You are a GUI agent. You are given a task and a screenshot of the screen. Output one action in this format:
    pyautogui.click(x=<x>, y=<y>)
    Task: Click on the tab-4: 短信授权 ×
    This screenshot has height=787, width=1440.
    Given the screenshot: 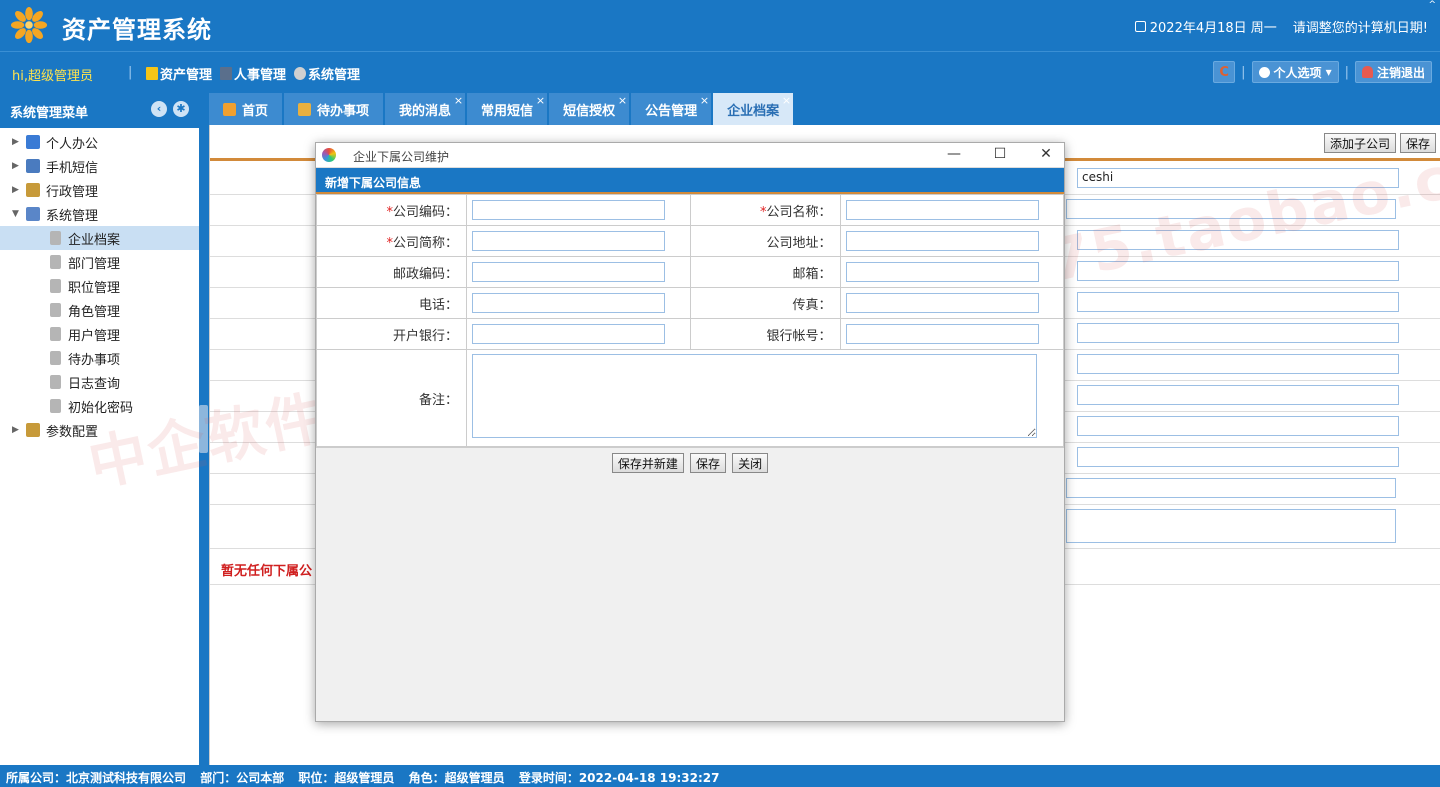 What is the action you would take?
    pyautogui.click(x=589, y=109)
    